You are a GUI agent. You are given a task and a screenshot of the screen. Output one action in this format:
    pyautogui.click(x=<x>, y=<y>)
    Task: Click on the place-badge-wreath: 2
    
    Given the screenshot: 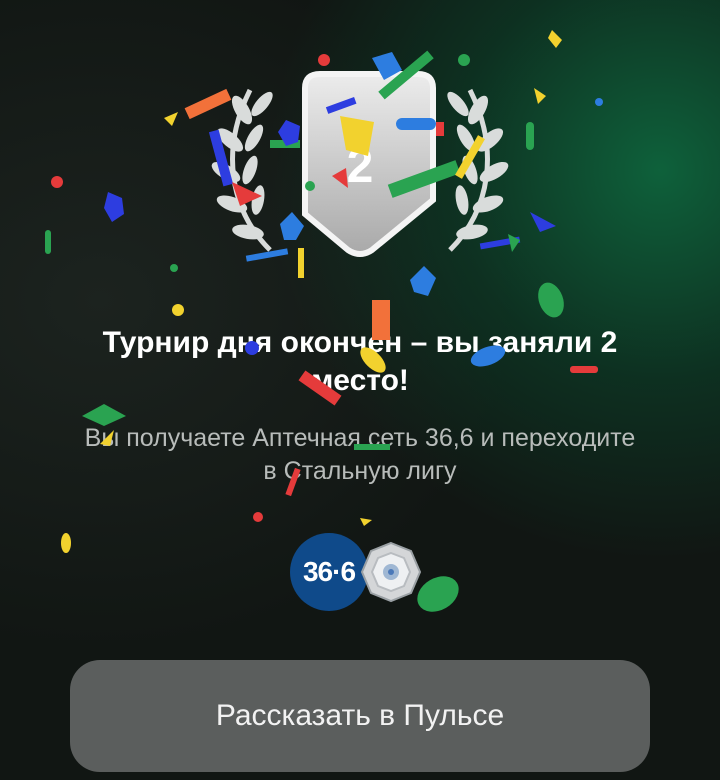 What is the action you would take?
    pyautogui.click(x=360, y=170)
    